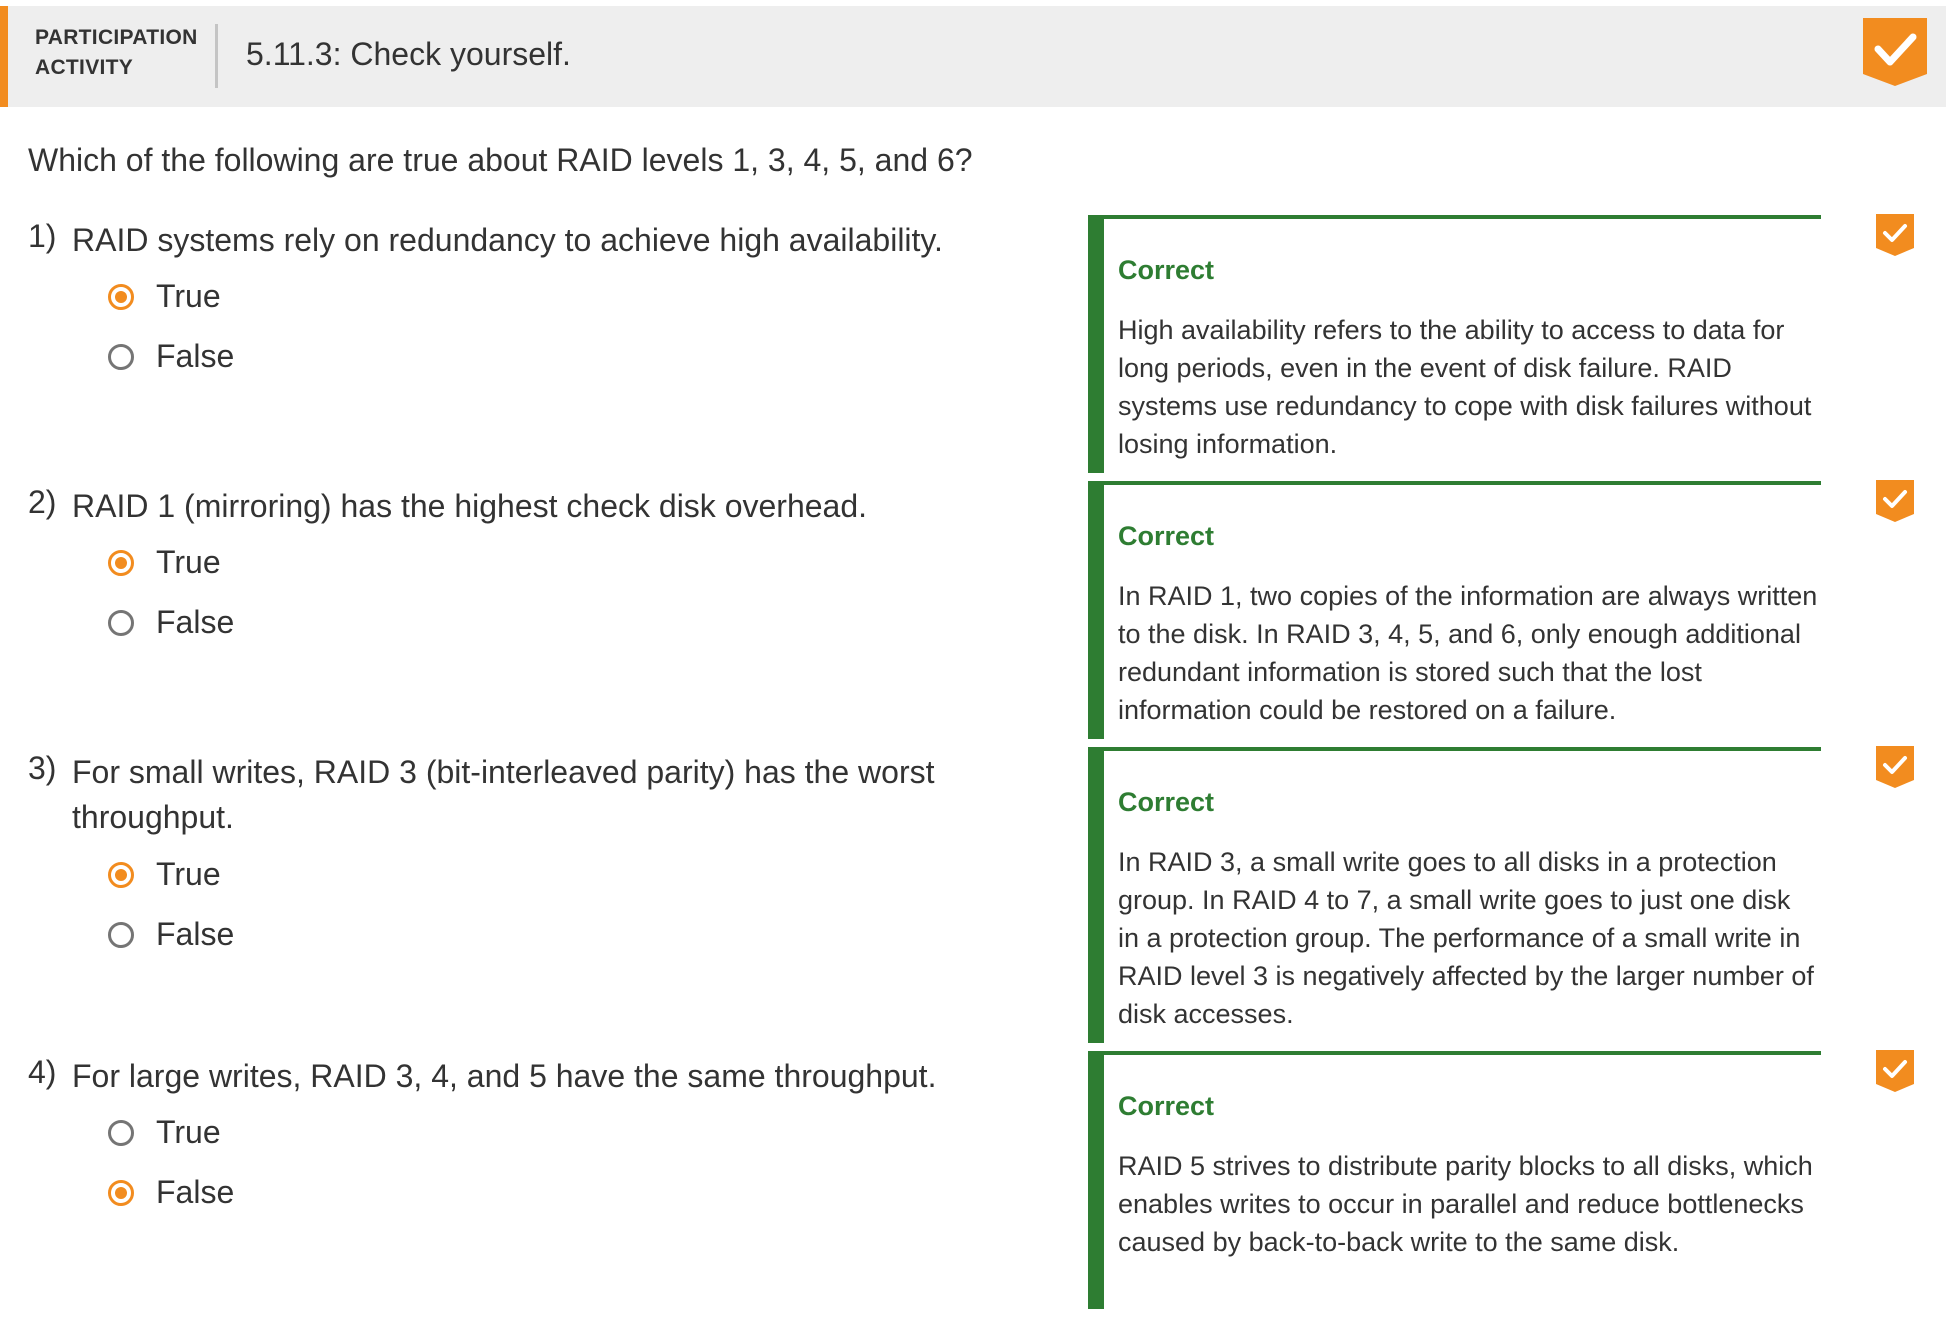  Describe the element at coordinates (120, 53) in the screenshot. I see `participation-activity-label: PARTICIPATION ACTIVITY` at that location.